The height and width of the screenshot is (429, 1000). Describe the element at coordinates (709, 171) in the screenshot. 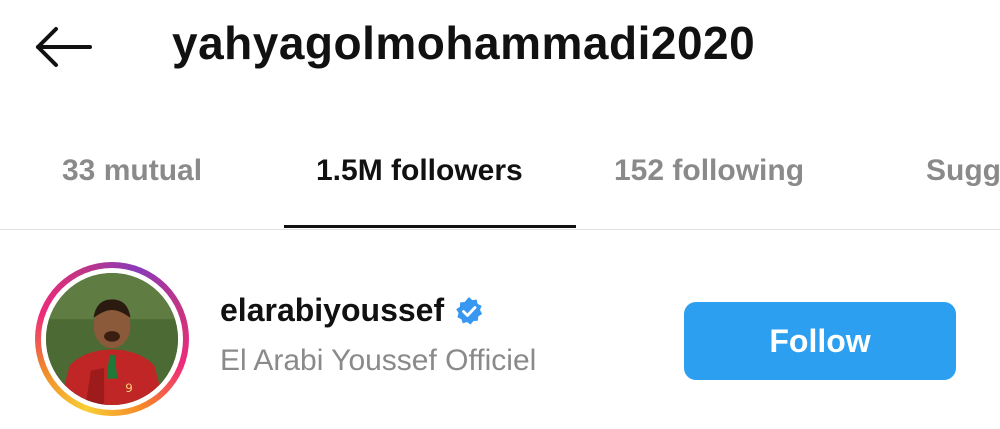

I see `tab-following: 152 following` at that location.